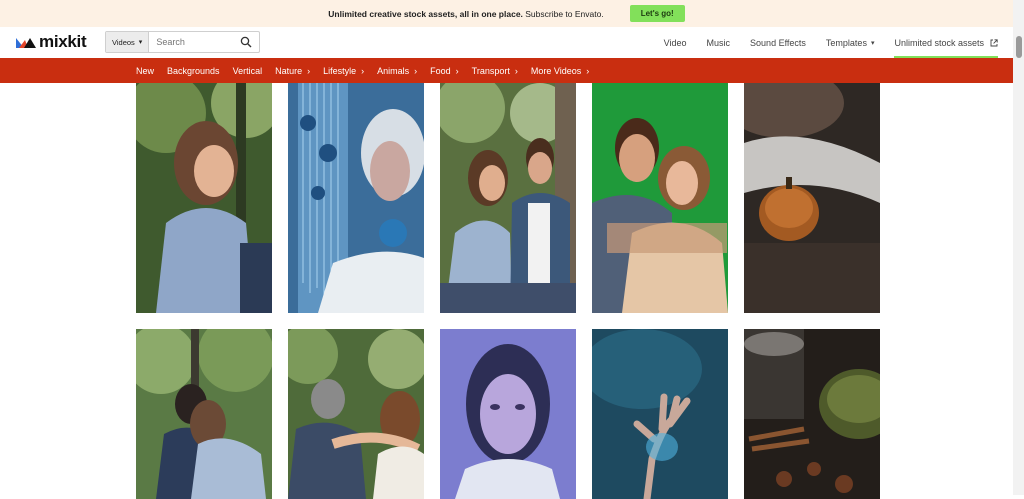 Image resolution: width=1024 pixels, height=499 pixels. I want to click on nav-templates: Templates ▾, so click(850, 42).